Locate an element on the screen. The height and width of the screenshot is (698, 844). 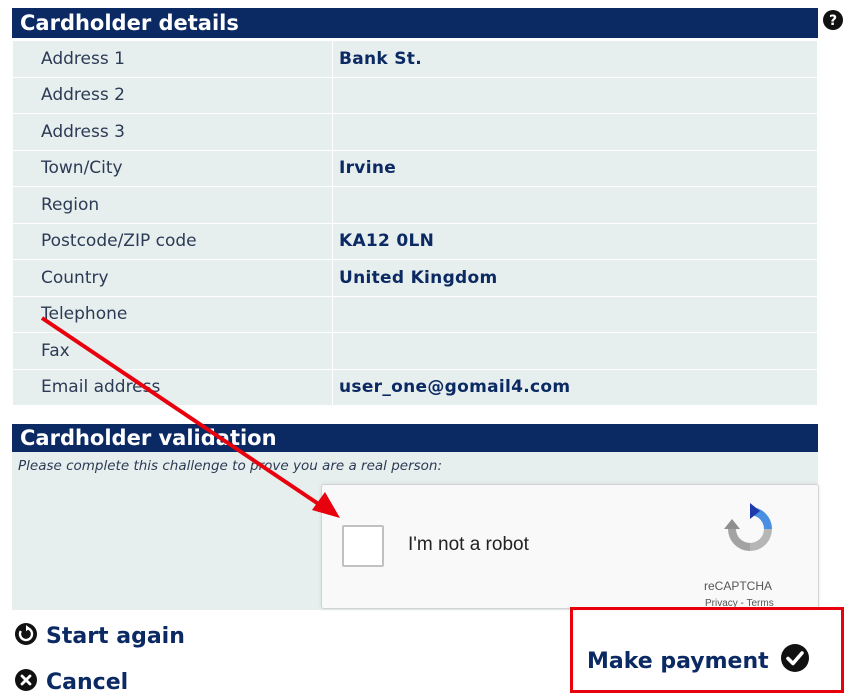
details-row: Postcode/ZIP code KA12 0LN is located at coordinates (415, 241).